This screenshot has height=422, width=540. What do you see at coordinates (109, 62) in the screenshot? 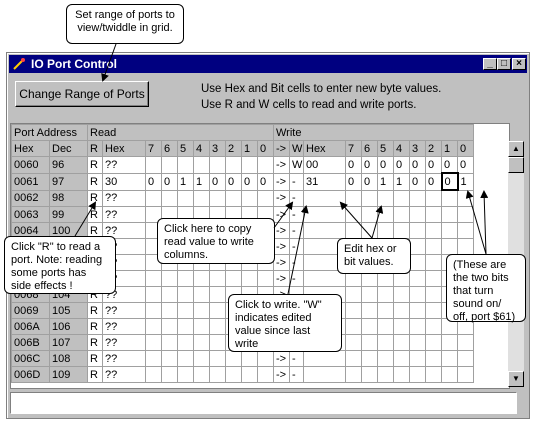
I see `arrow-range` at bounding box center [109, 62].